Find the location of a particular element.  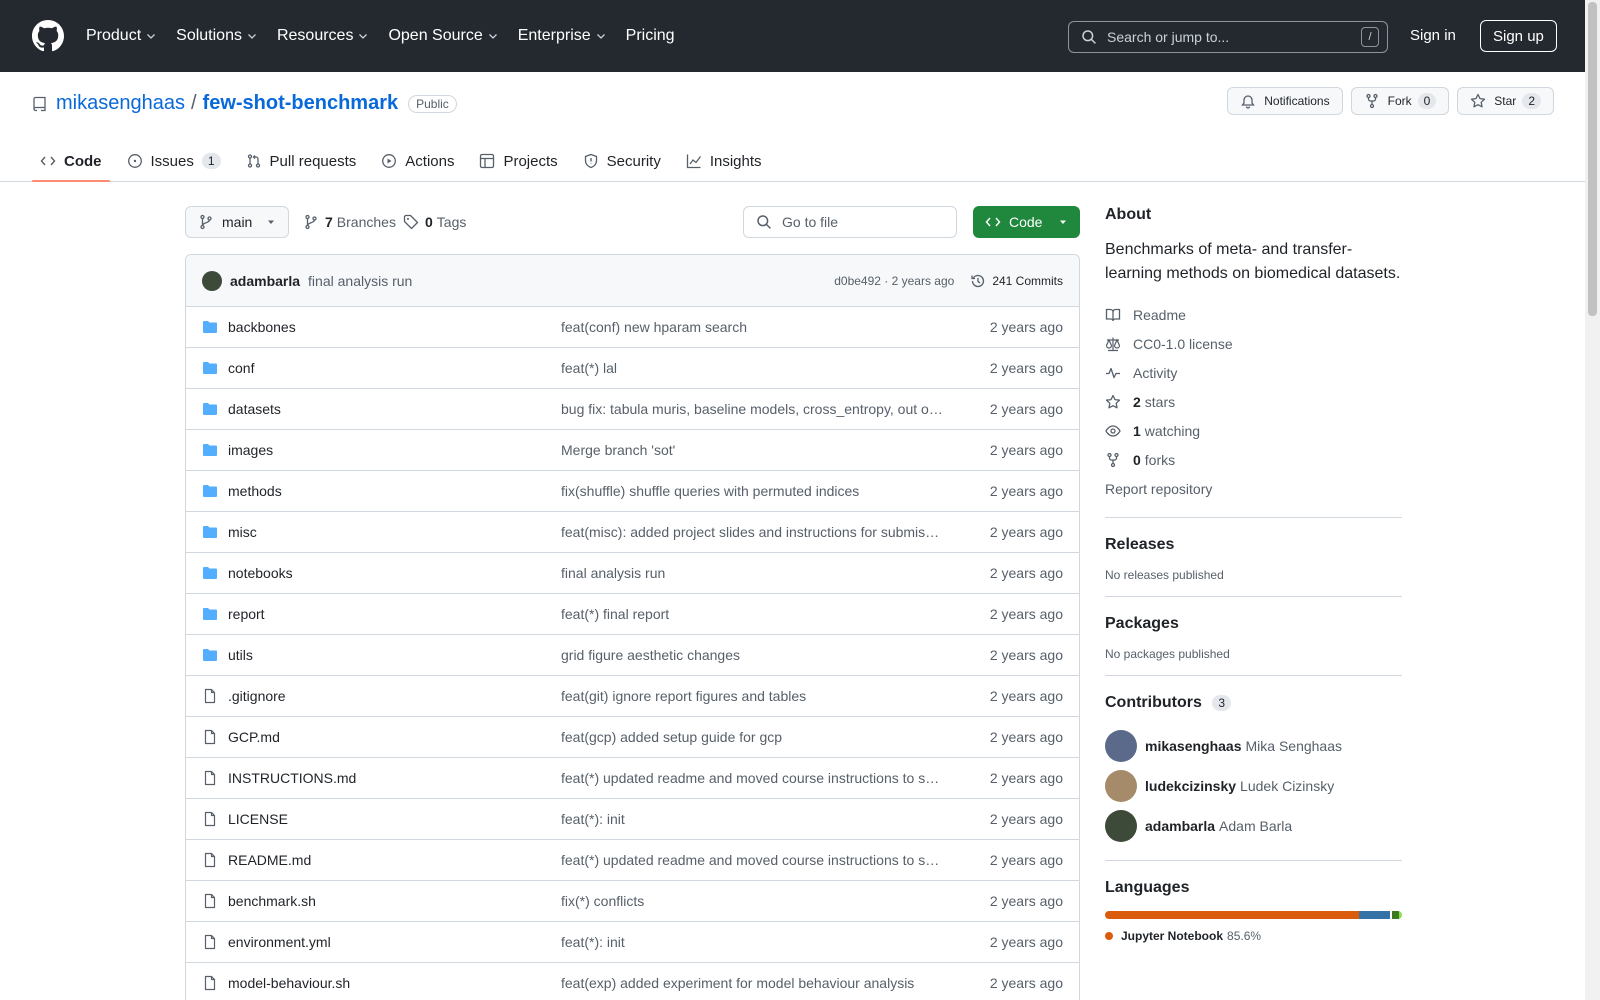

file-commit-message-link: feat(*) lal is located at coordinates (753, 368).